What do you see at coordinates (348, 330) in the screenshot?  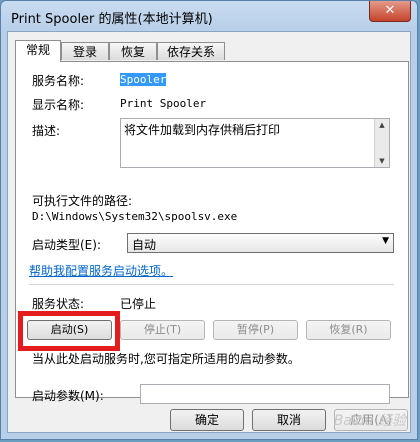 I see `resume-button: 恢复(R)` at bounding box center [348, 330].